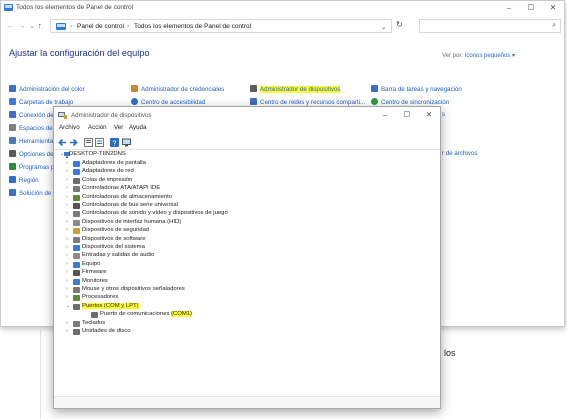 This screenshot has height=419, width=567. Describe the element at coordinates (250, 307) in the screenshot. I see `tree-node: ⌄ Puertos (COM y LPT)` at that location.